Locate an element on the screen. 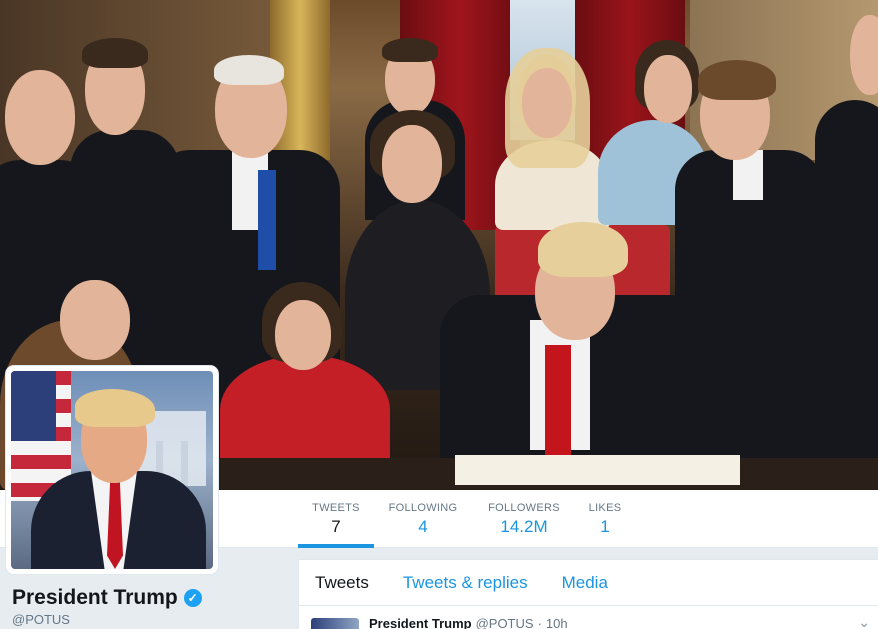 This screenshot has height=629, width=878. stat-label: TWEETS is located at coordinates (336, 508).